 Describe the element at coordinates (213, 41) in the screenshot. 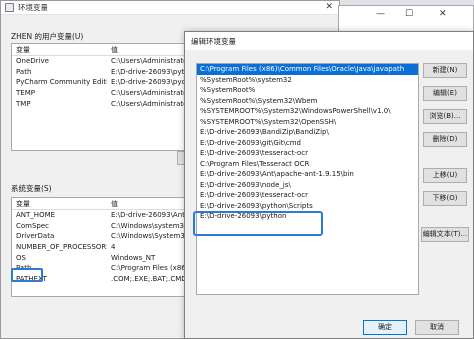

I see `edit-dialog-title: 编辑环境变量` at that location.